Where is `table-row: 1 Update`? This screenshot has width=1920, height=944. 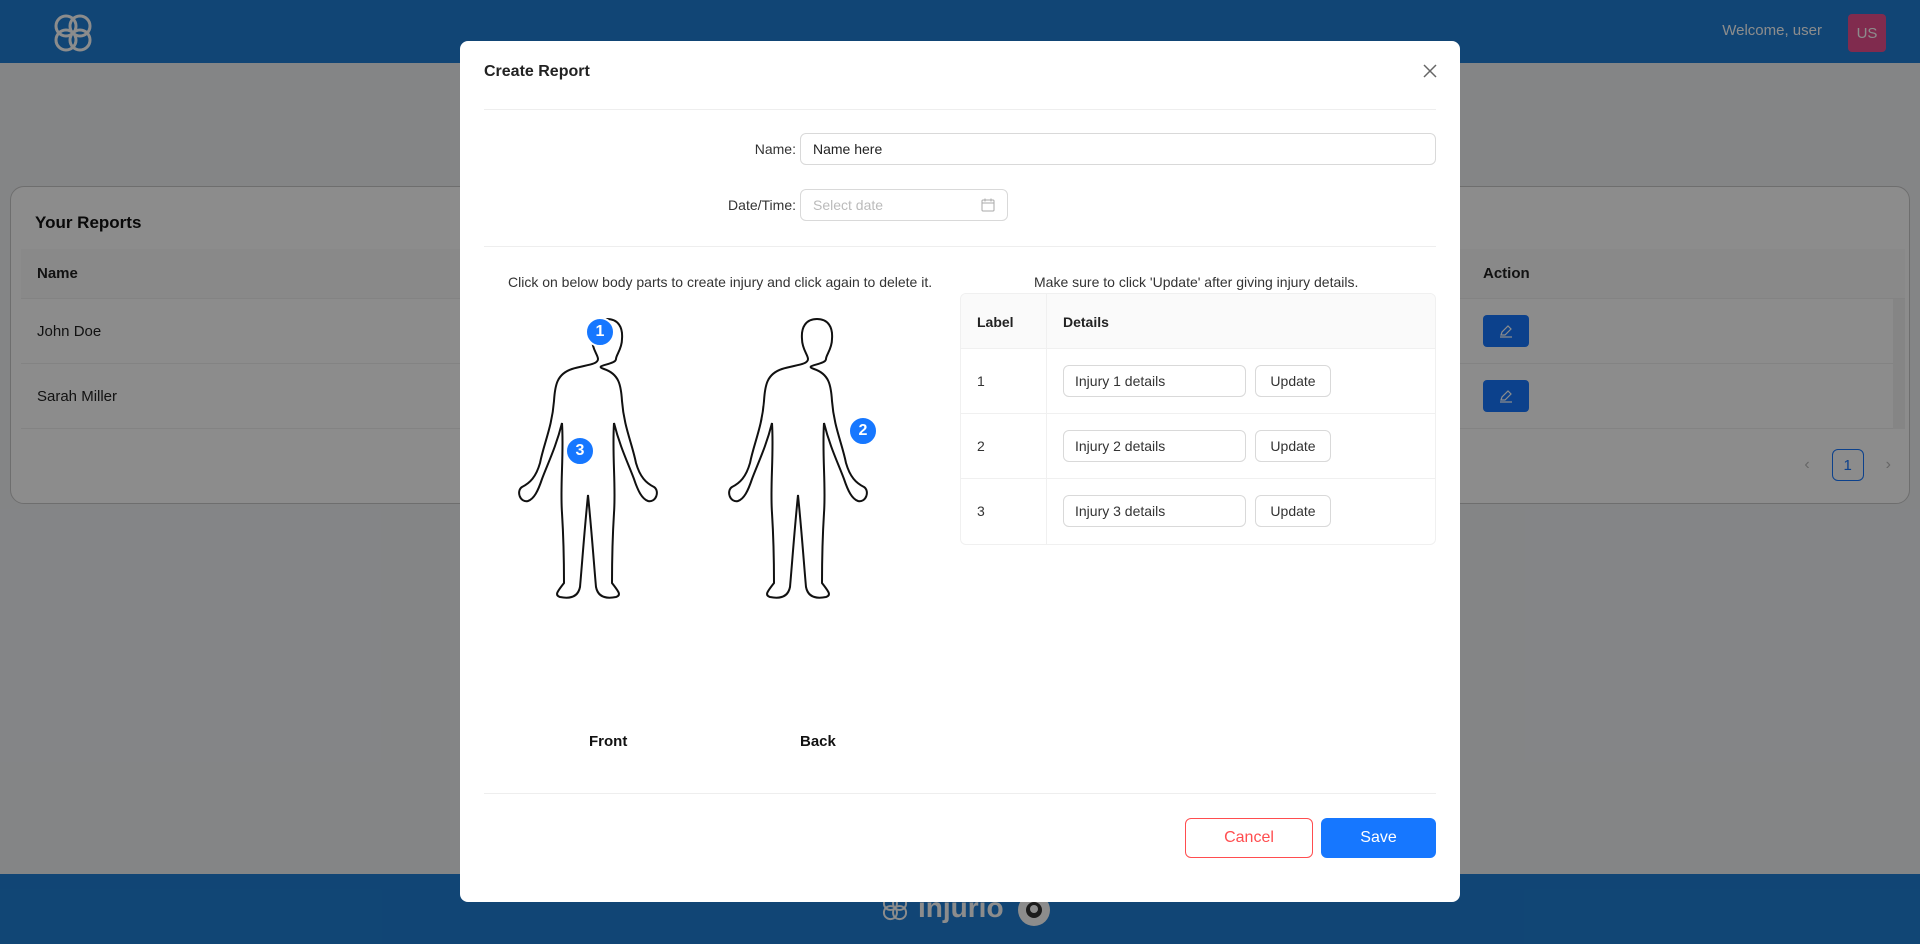 table-row: 1 Update is located at coordinates (1198, 381).